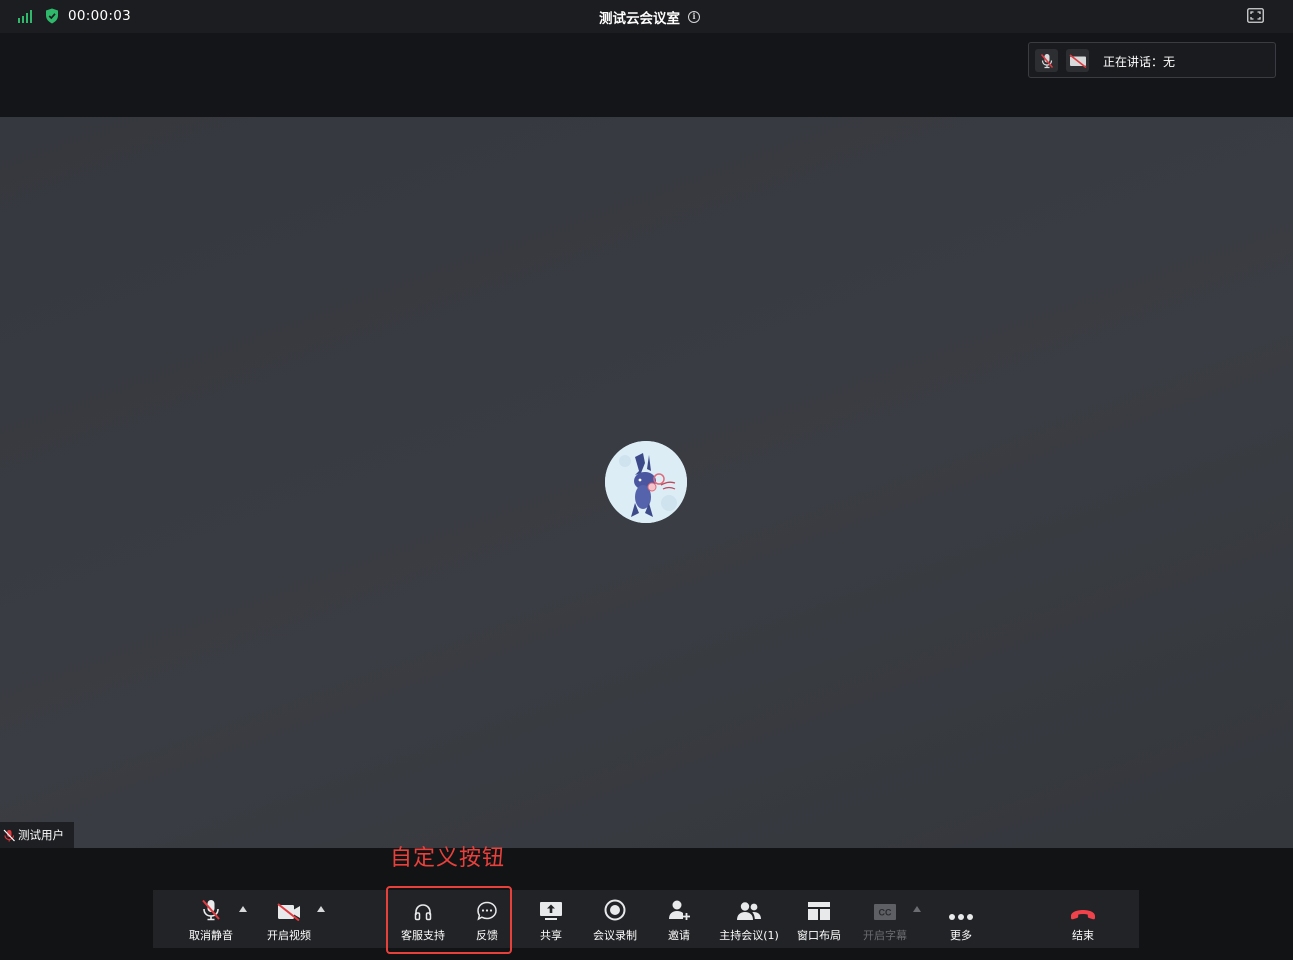 The width and height of the screenshot is (1293, 960). I want to click on video-options-caret, so click(321, 909).